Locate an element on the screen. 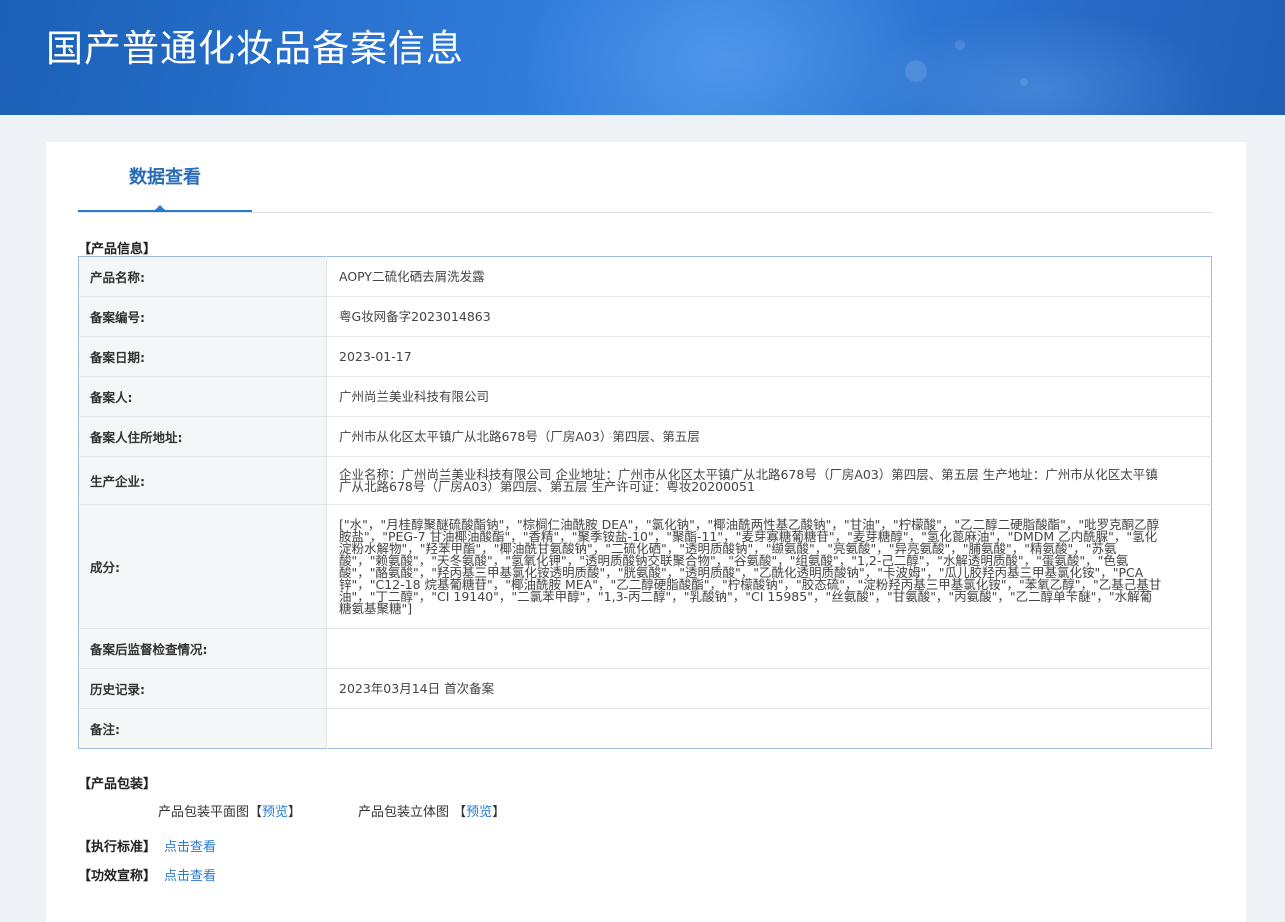  row-value: 2023年03月14日 首次备案 is located at coordinates (769, 688).